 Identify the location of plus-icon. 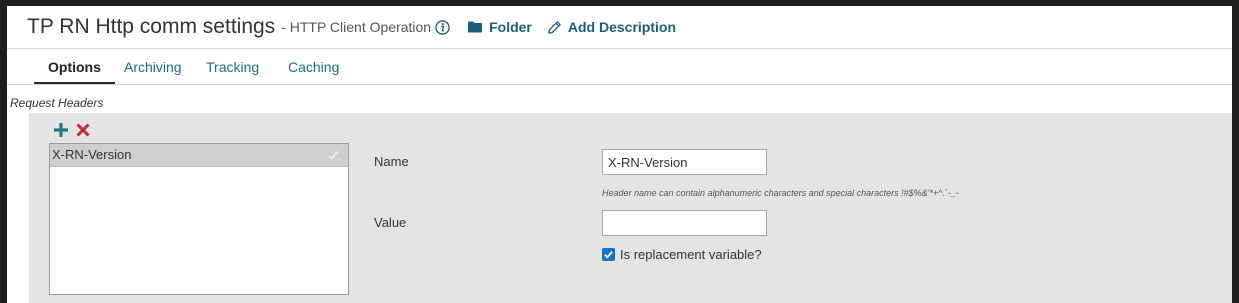
(61, 130).